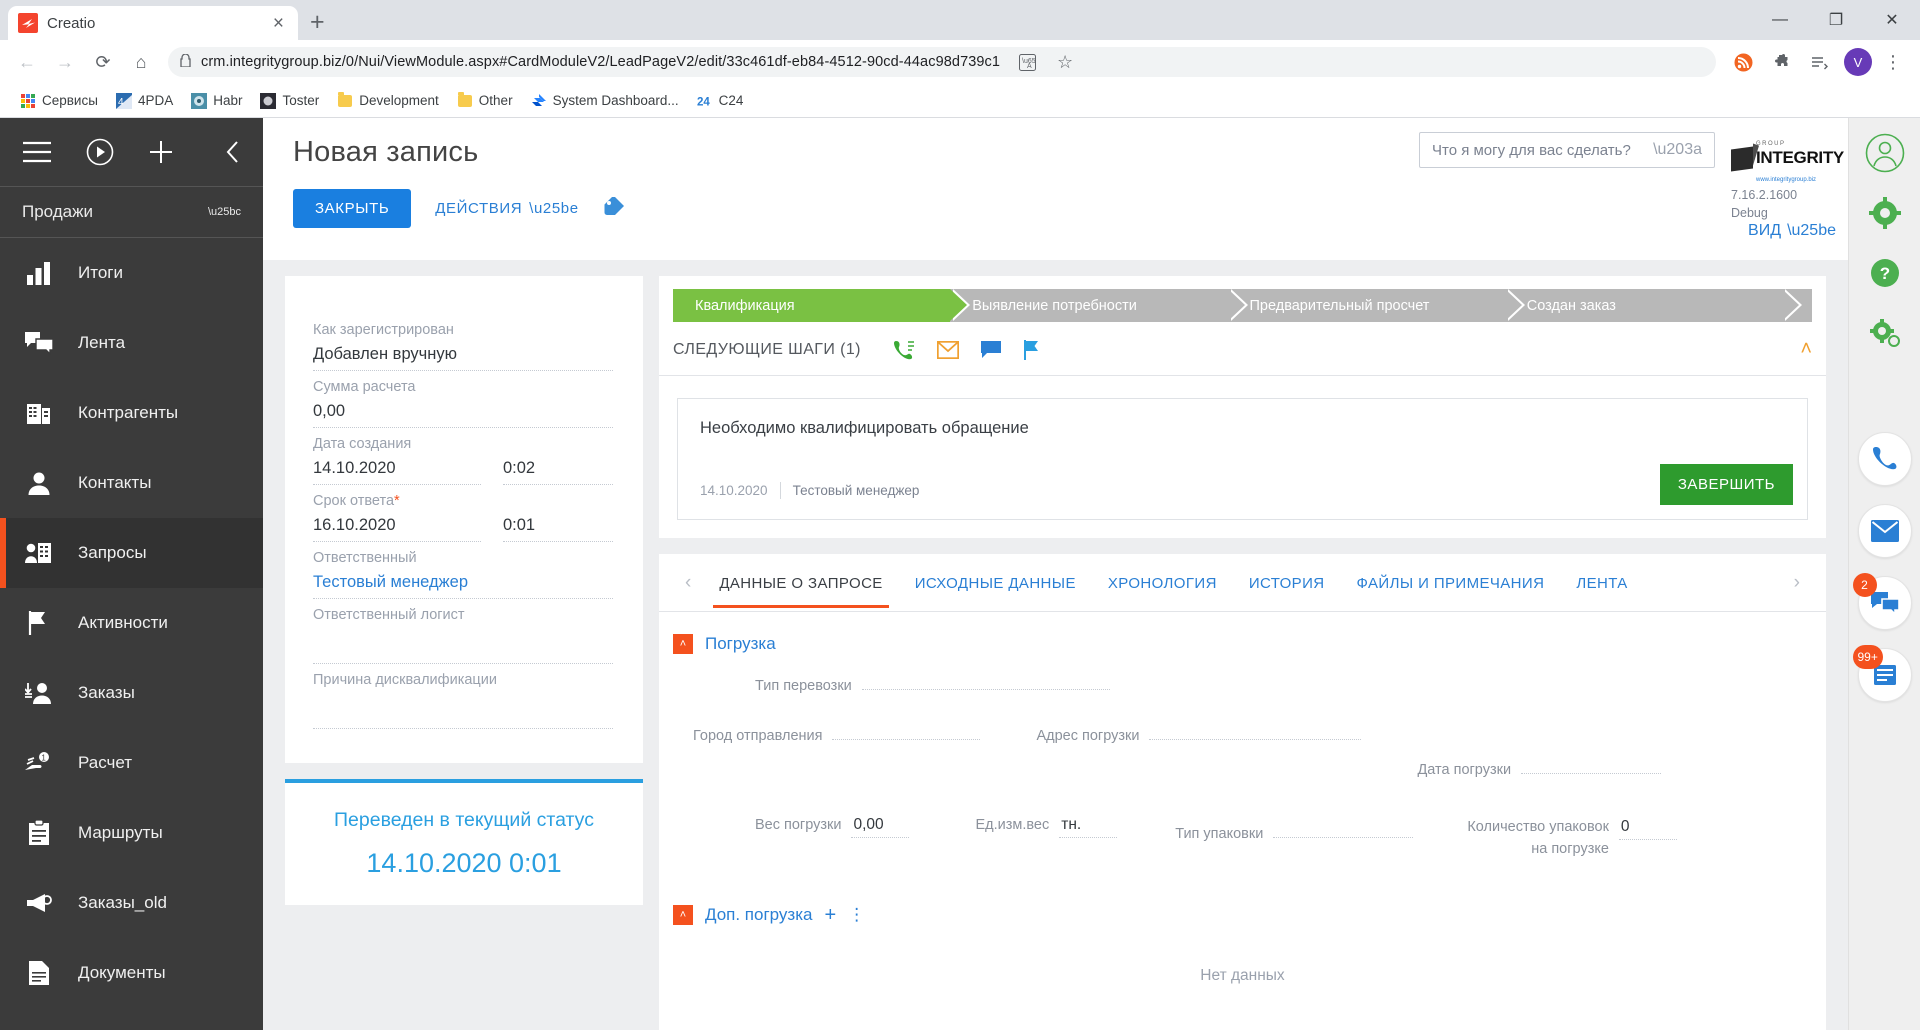 The height and width of the screenshot is (1030, 1920). Describe the element at coordinates (800, 582) in the screenshot. I see `tab-dannye-o-zaprose: ДАННЫЕ О ЗАПРОСЕ` at that location.